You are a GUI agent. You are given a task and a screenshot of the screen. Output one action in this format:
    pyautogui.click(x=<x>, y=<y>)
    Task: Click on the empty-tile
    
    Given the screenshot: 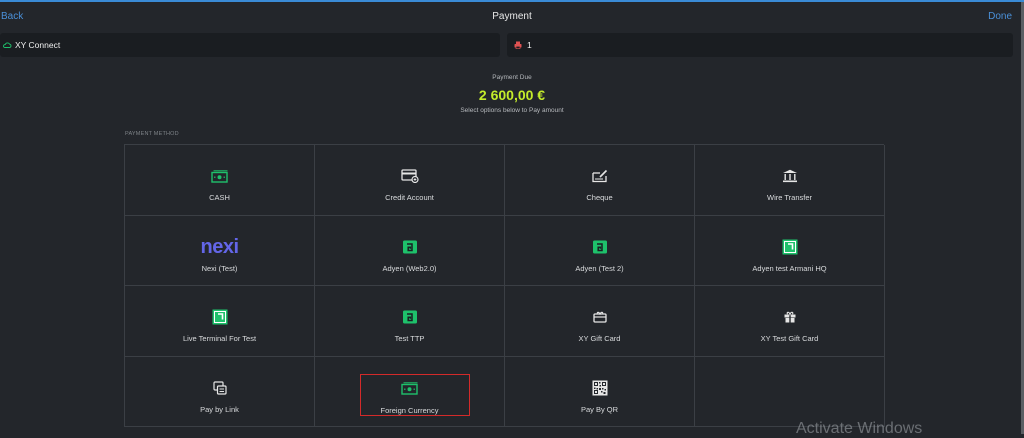 What is the action you would take?
    pyautogui.click(x=790, y=391)
    